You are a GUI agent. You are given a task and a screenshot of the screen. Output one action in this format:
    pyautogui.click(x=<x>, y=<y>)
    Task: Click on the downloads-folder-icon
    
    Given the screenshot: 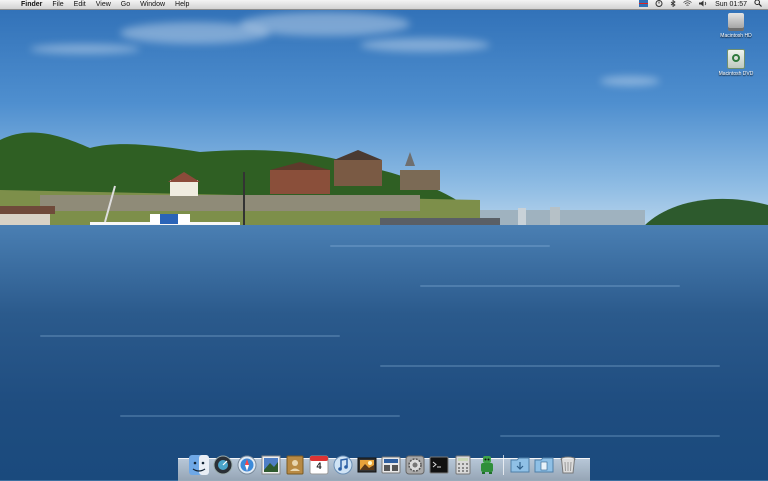 What is the action you would take?
    pyautogui.click(x=520, y=465)
    